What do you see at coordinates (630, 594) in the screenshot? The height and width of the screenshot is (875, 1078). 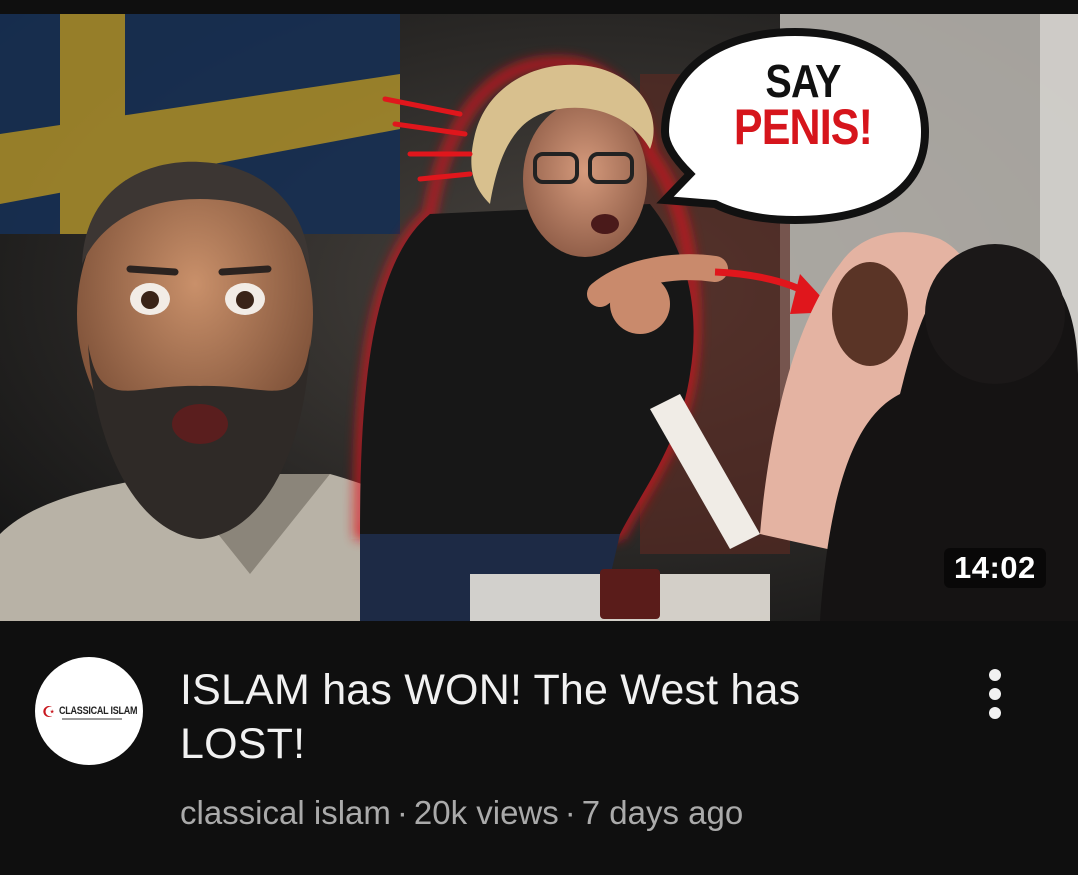 I see `cup` at bounding box center [630, 594].